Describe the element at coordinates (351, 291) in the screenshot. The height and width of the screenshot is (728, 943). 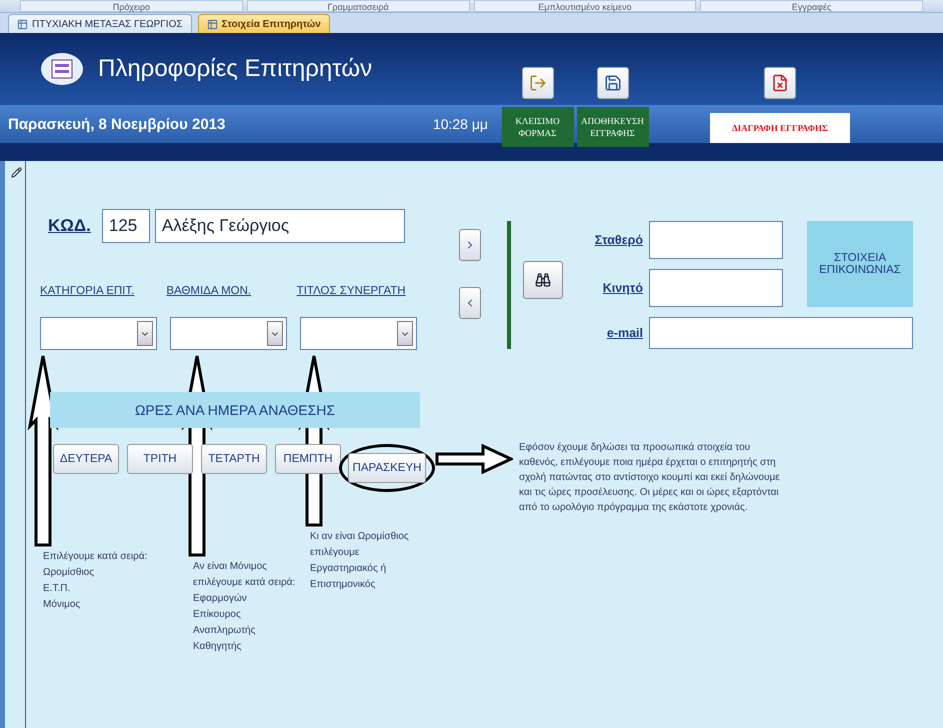
I see `combo-label: ΤΙΤΛΟΣ ΣΥΝΕΡΓΑΤΗ` at that location.